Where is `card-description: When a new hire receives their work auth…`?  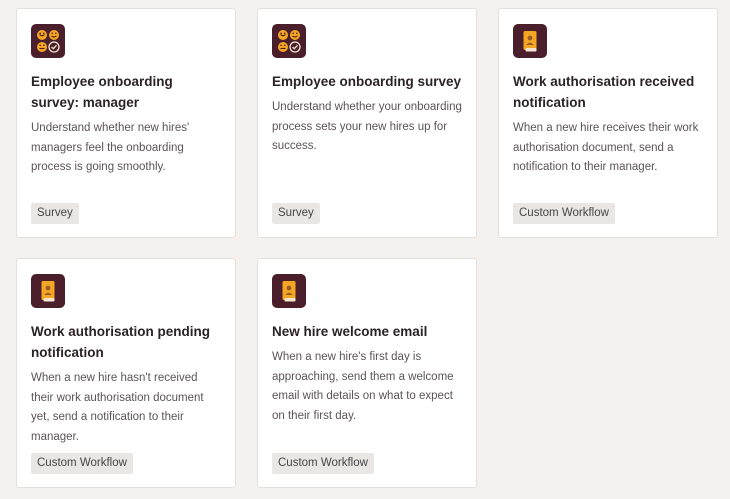
card-description: When a new hire receives their work auth… is located at coordinates (606, 147).